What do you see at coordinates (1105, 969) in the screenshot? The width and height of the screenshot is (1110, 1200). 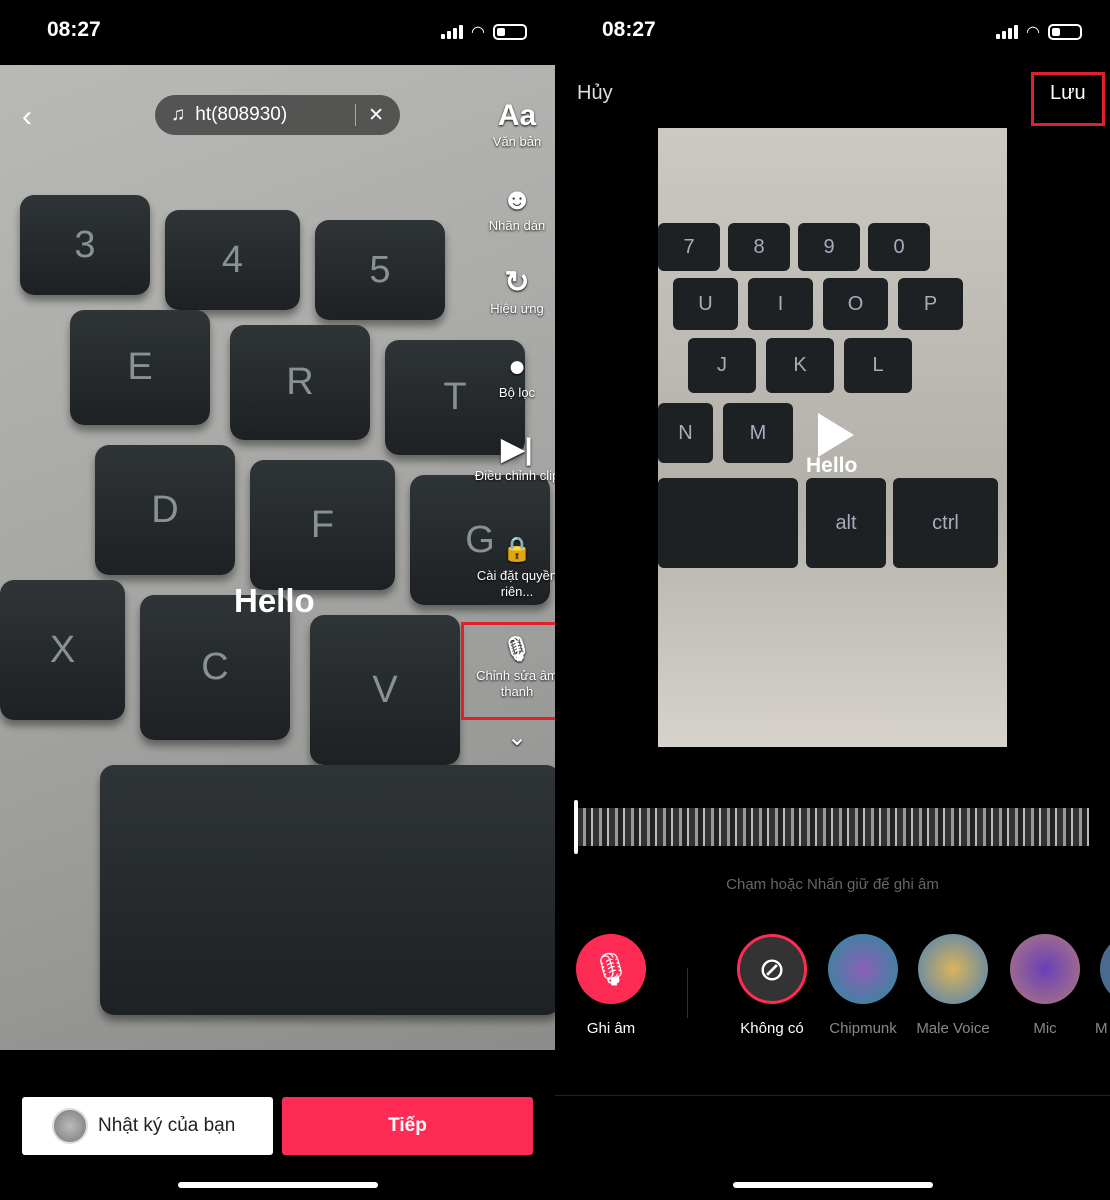 I see `effect-icon` at bounding box center [1105, 969].